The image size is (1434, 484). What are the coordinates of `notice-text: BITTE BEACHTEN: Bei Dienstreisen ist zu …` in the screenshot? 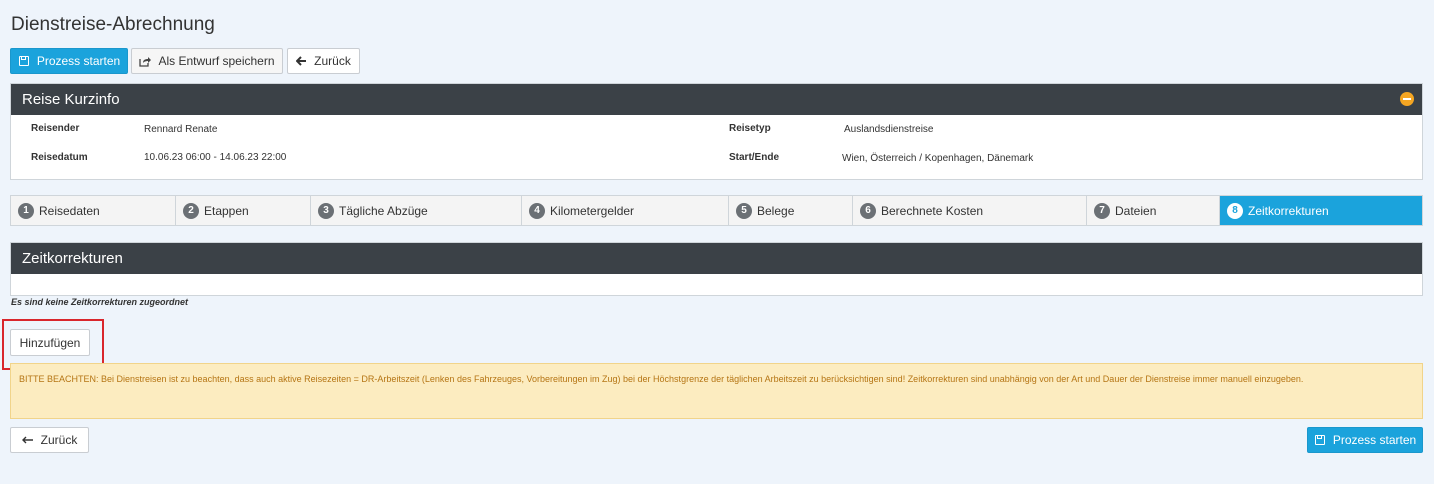 It's located at (661, 379).